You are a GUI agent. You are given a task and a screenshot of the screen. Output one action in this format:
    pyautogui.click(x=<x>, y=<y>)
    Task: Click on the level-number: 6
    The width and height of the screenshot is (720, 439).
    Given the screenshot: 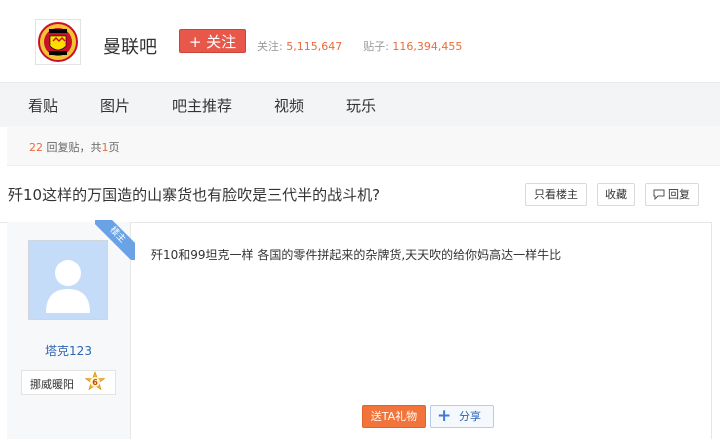 What is the action you would take?
    pyautogui.click(x=95, y=382)
    